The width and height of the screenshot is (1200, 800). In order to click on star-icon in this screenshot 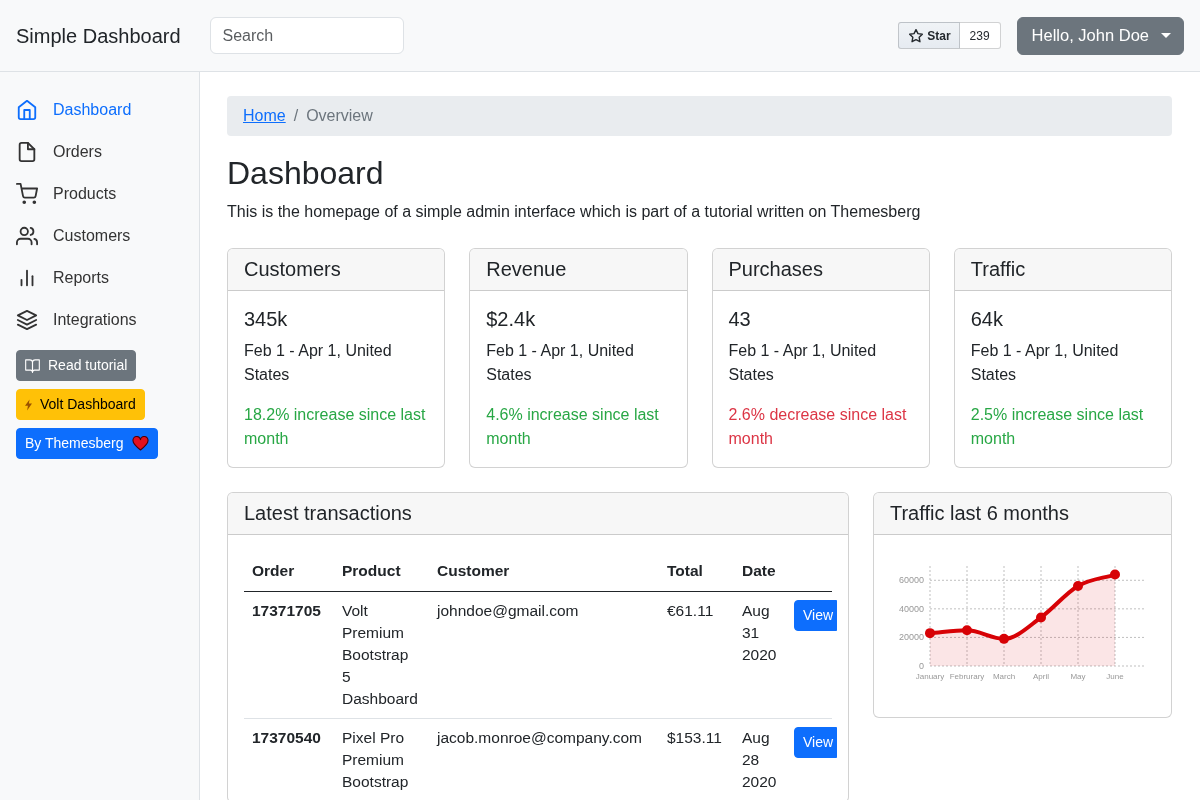, I will do `click(916, 35)`.